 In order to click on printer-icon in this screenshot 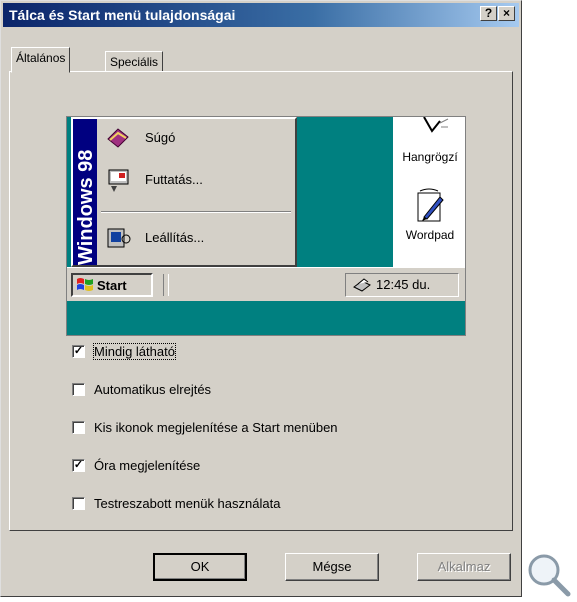, I will do `click(362, 285)`.